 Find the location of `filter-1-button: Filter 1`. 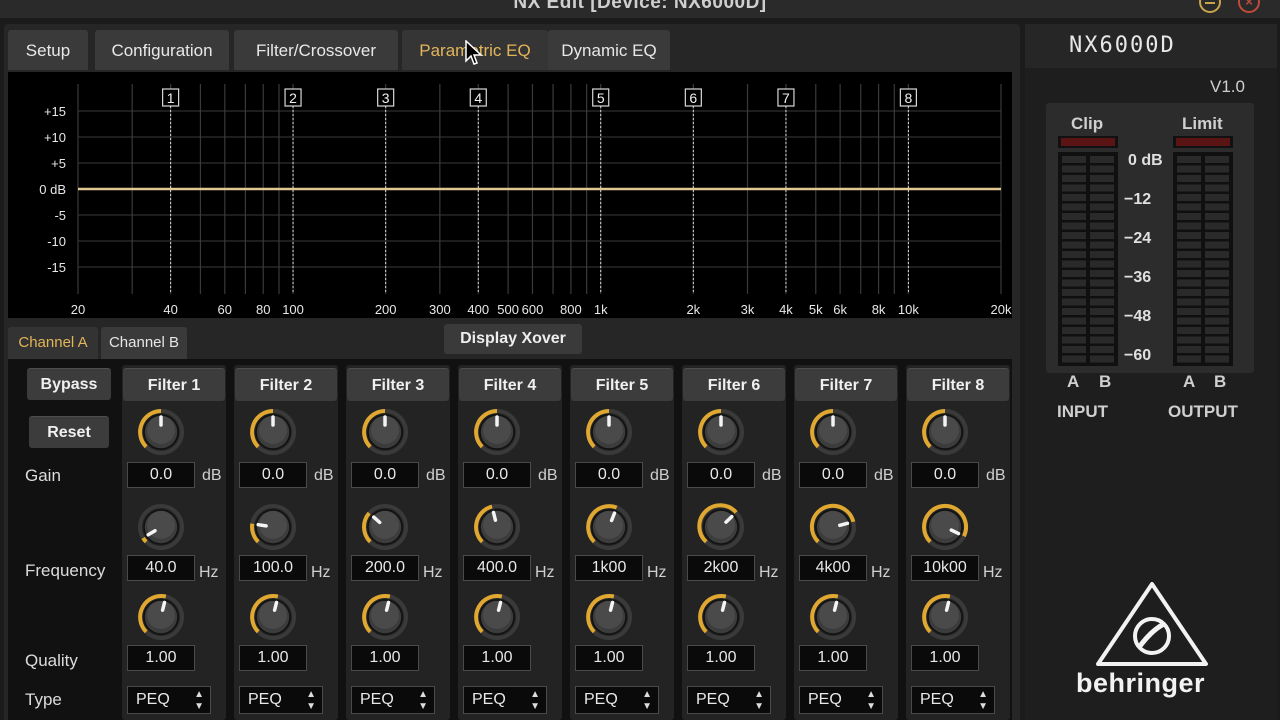

filter-1-button: Filter 1 is located at coordinates (174, 384).